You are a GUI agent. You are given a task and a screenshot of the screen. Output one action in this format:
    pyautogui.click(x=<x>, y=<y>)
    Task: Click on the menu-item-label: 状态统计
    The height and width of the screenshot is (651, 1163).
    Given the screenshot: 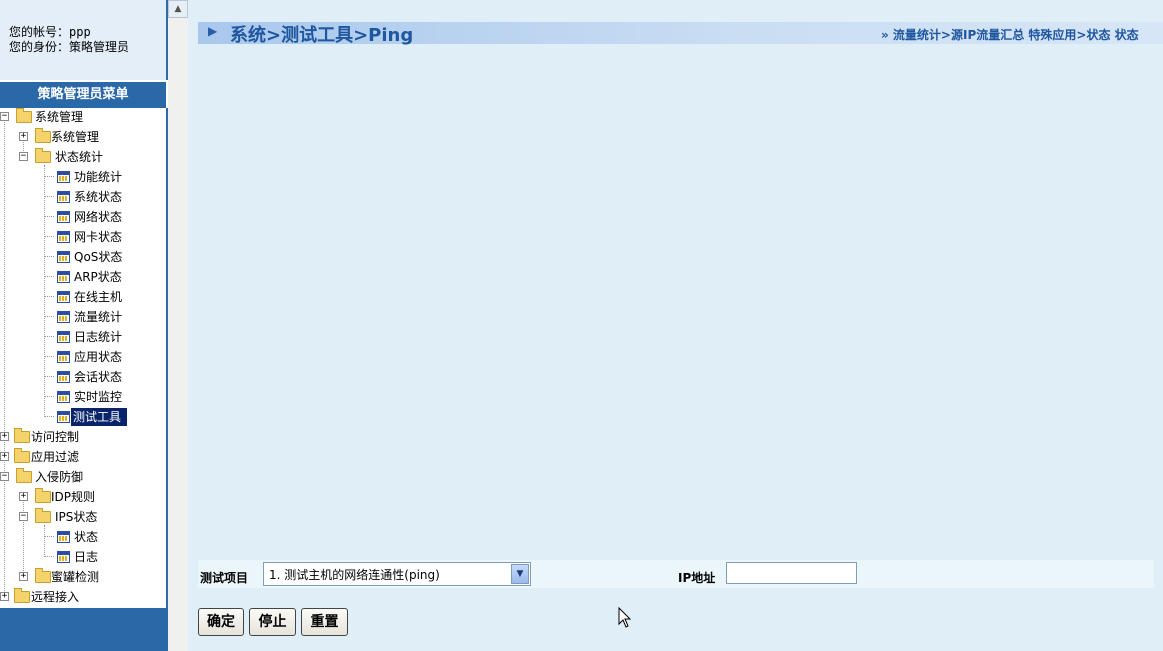 What is the action you would take?
    pyautogui.click(x=79, y=157)
    